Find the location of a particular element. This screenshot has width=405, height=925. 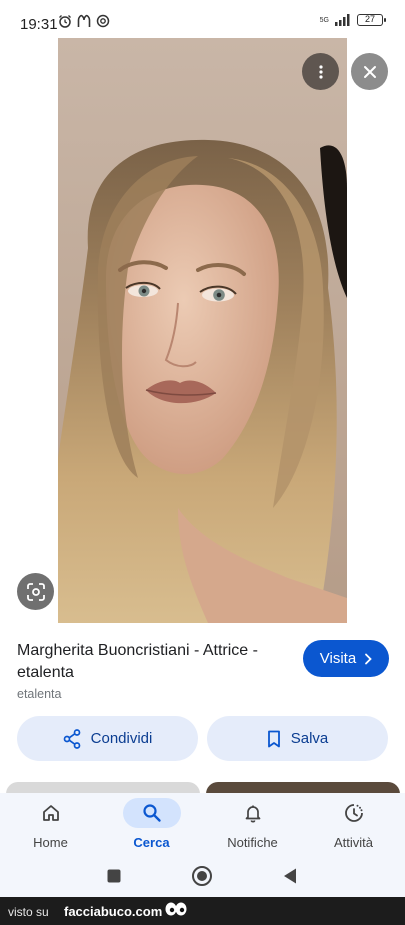

home-circle-icon is located at coordinates (202, 876).